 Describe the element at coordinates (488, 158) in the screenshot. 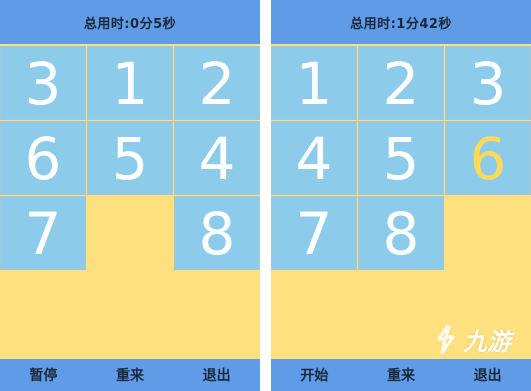

I see `puzzle-tile-highlighted: 6` at that location.